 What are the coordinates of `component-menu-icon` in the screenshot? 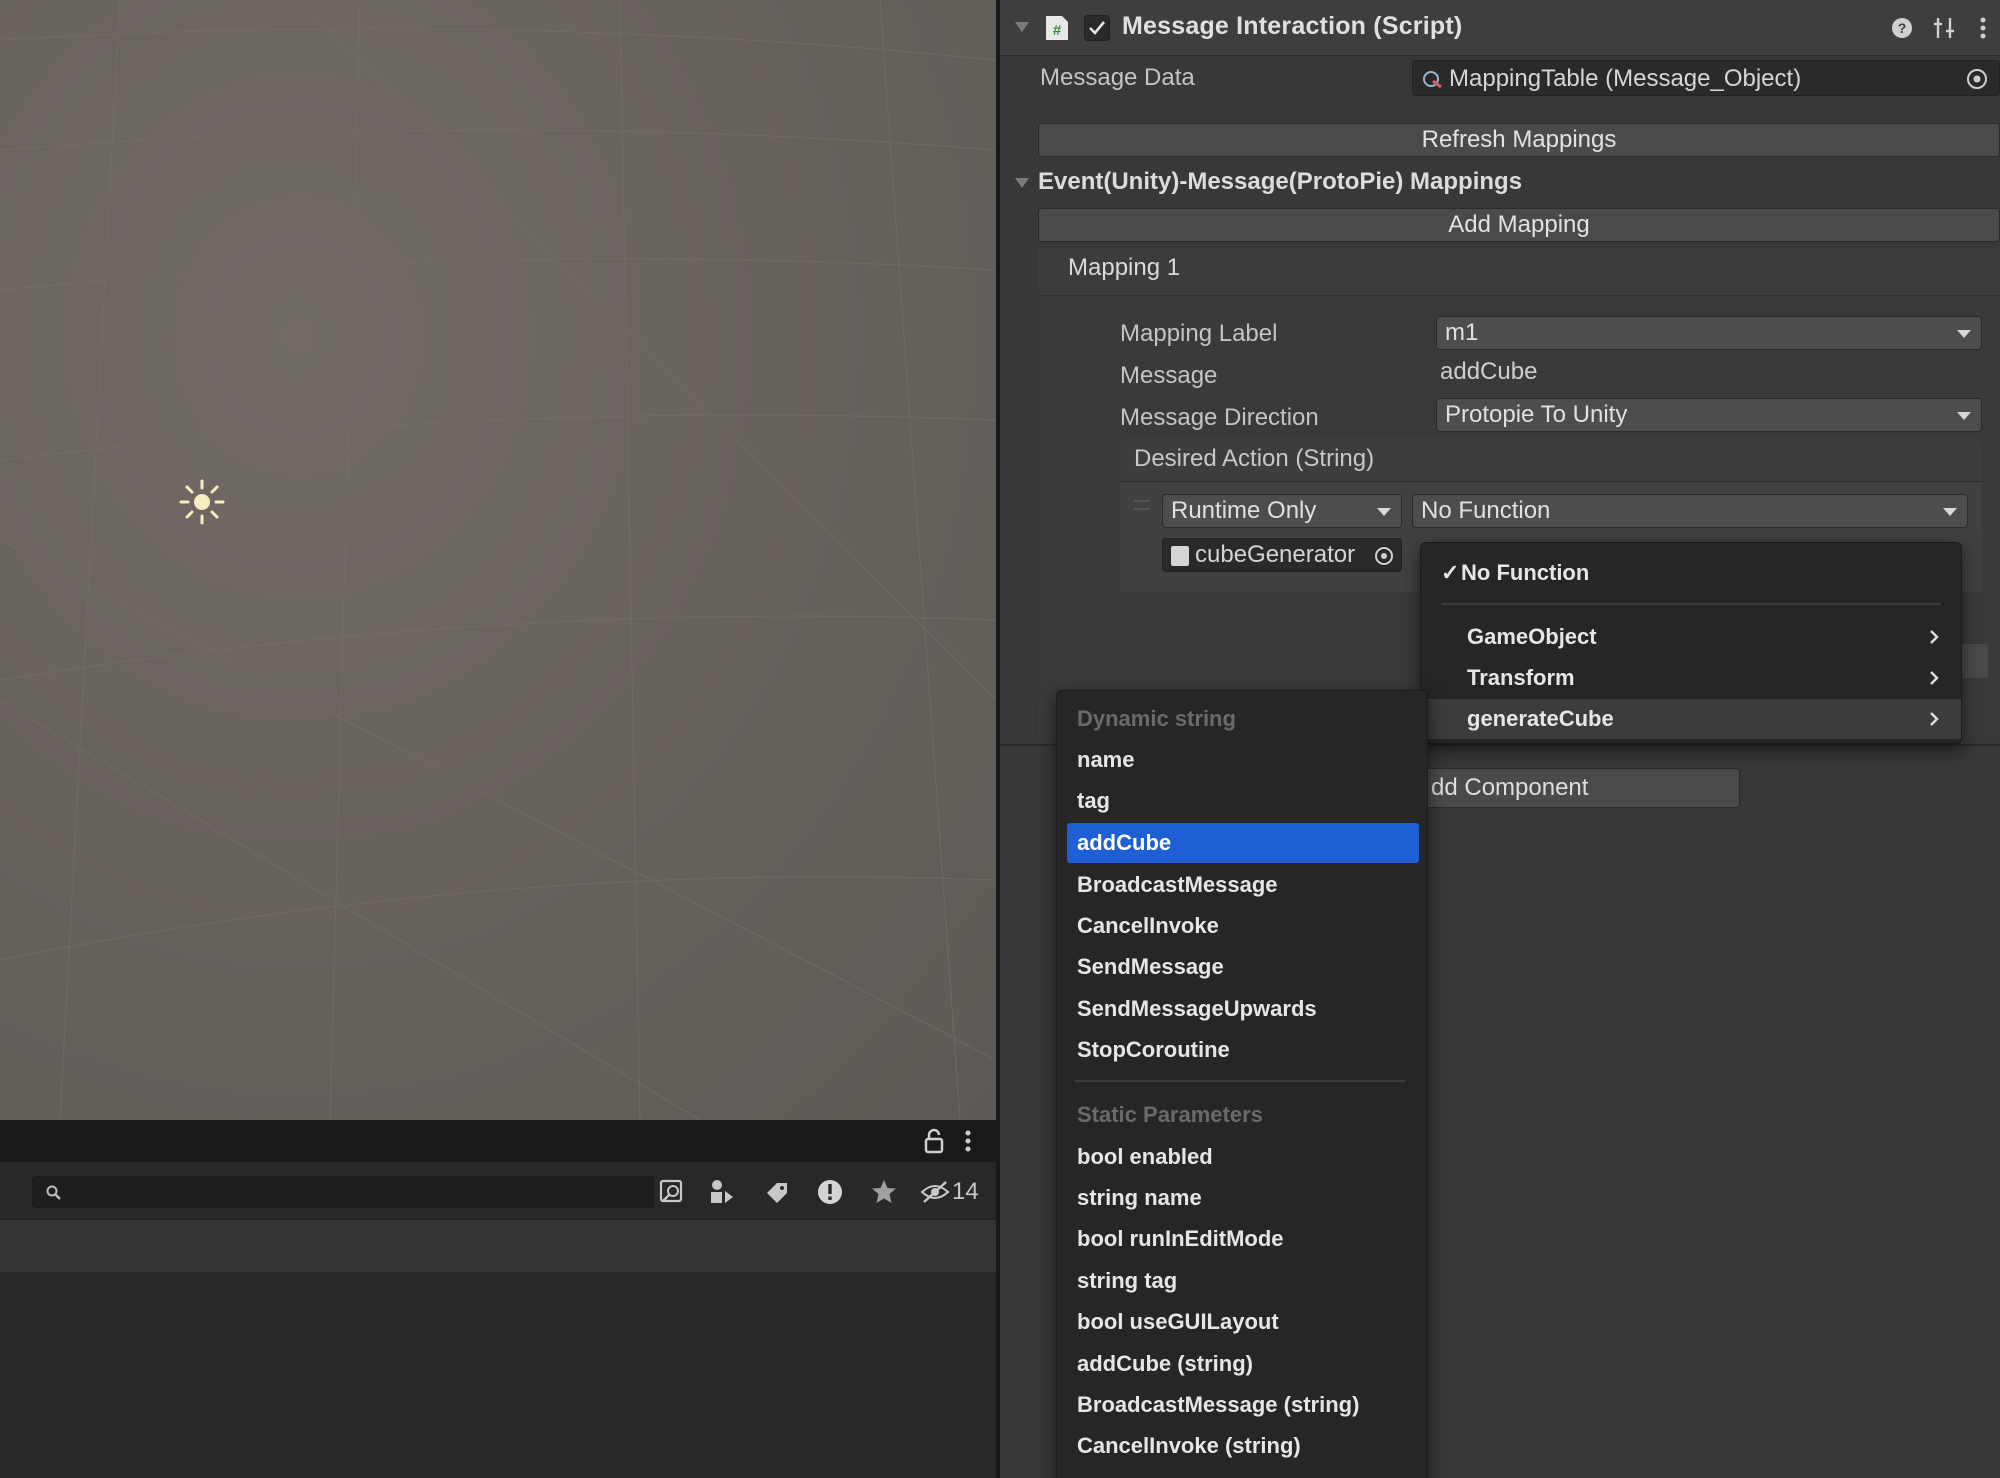 It's located at (1983, 28).